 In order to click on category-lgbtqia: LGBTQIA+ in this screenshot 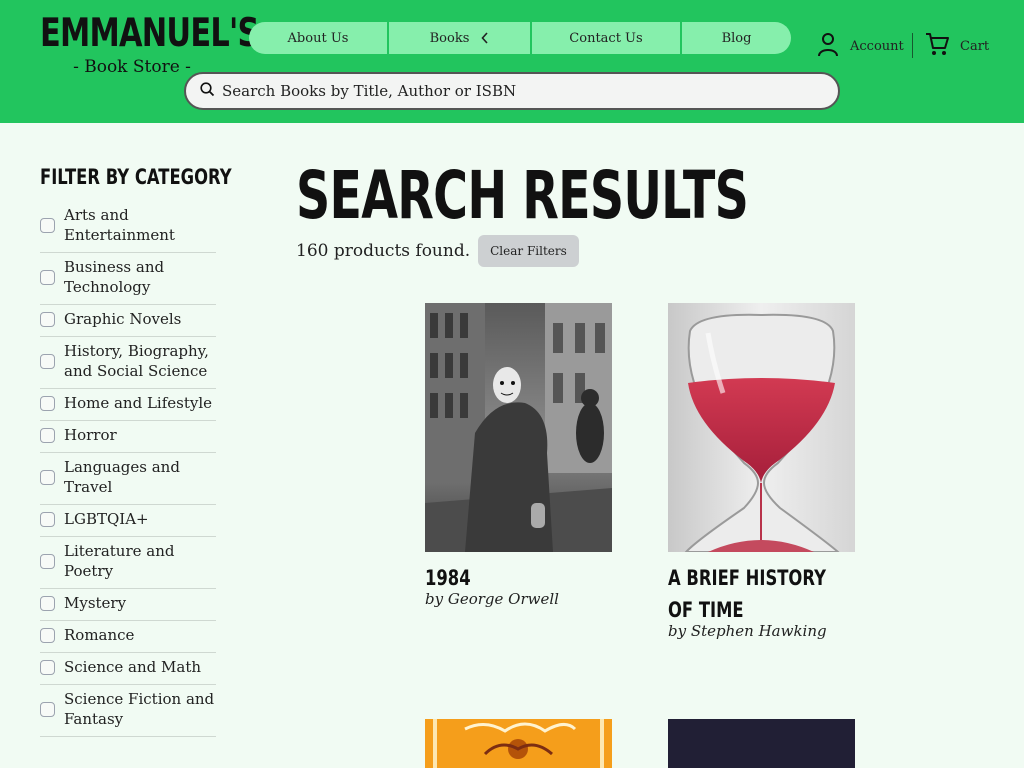, I will do `click(128, 521)`.